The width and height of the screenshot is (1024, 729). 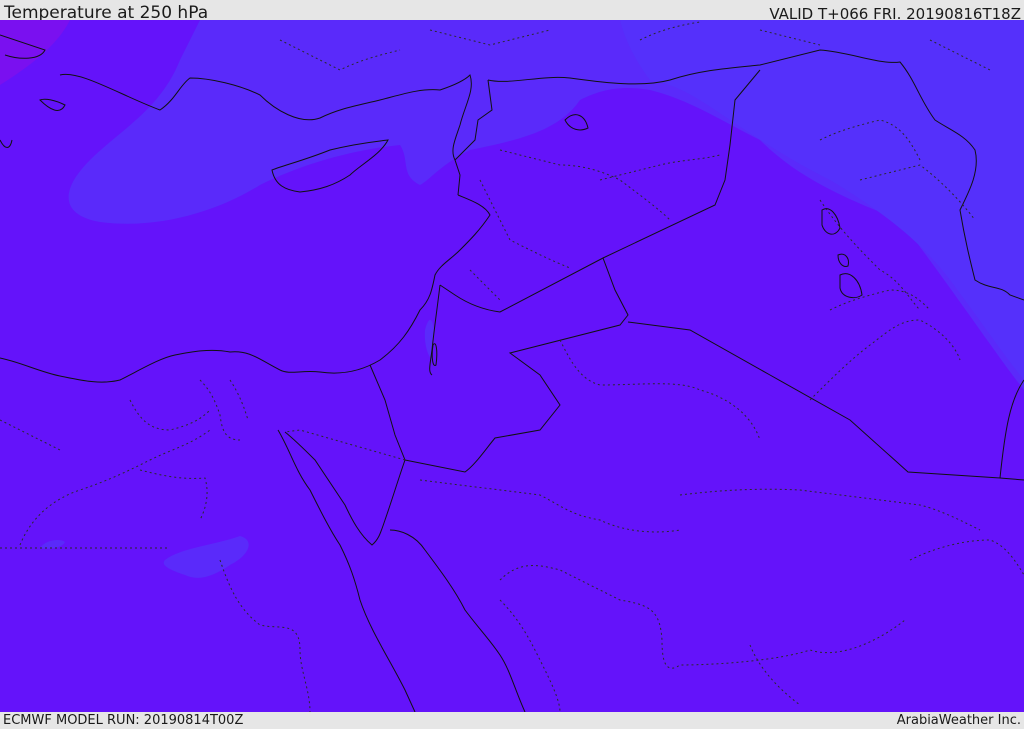 I want to click on credit-label: ArabiaWeather Inc., so click(x=958, y=720).